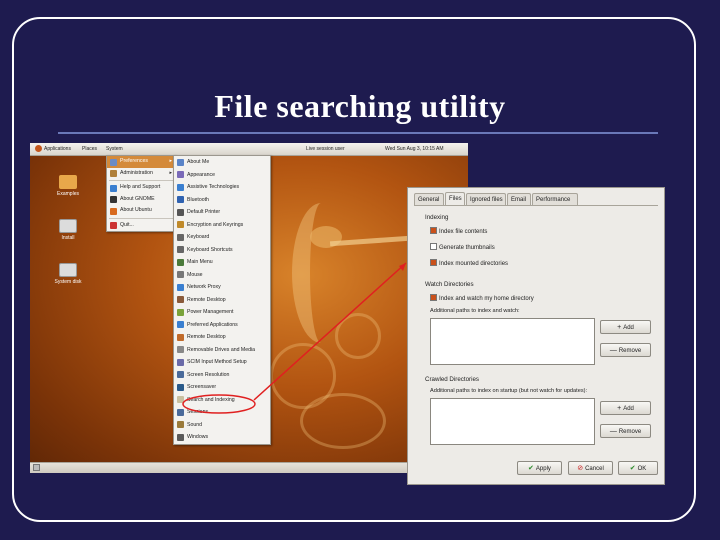  I want to click on menu-item-label: Screen Resolution, so click(208, 374).